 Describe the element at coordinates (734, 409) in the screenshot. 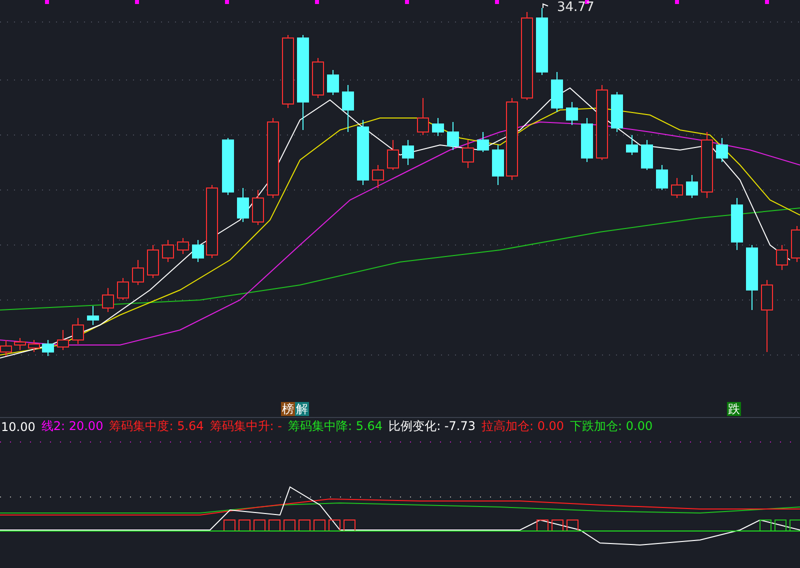

I see `signal-tag: 跌` at that location.